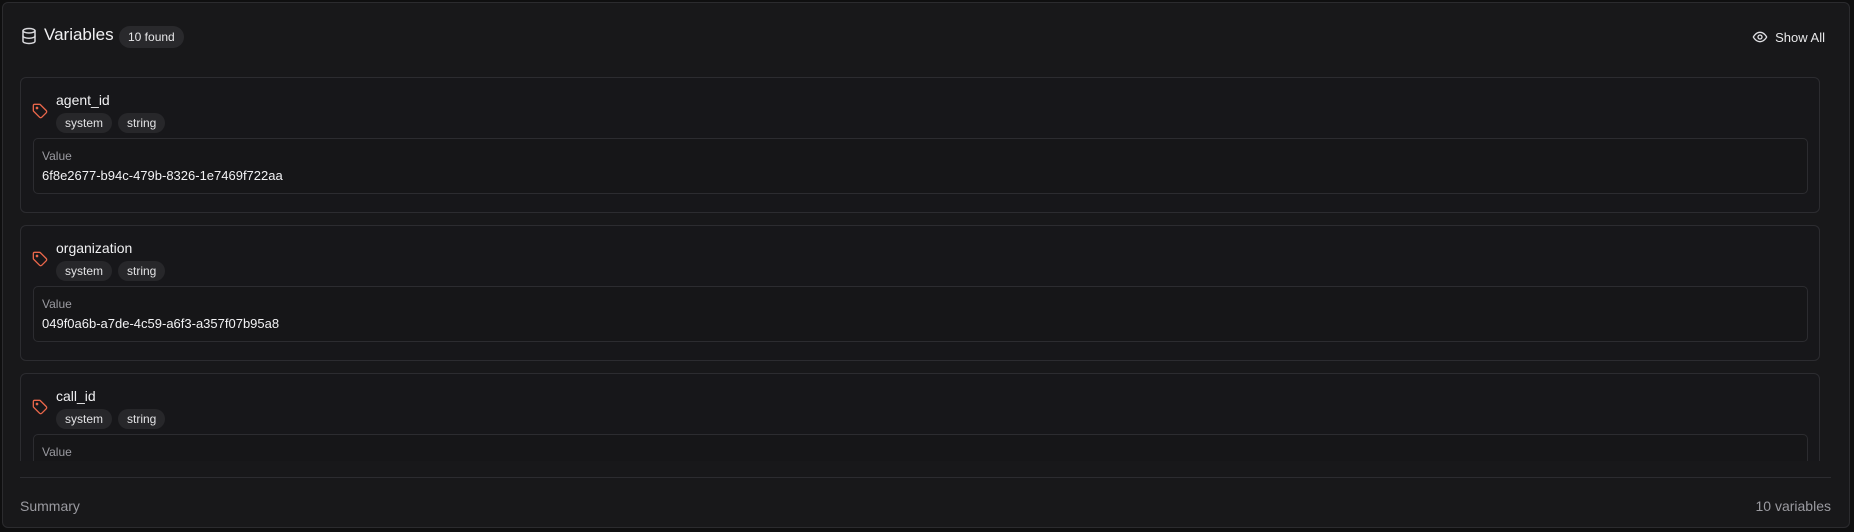 The width and height of the screenshot is (1854, 532). Describe the element at coordinates (50, 506) in the screenshot. I see `summary-label: Summary` at that location.